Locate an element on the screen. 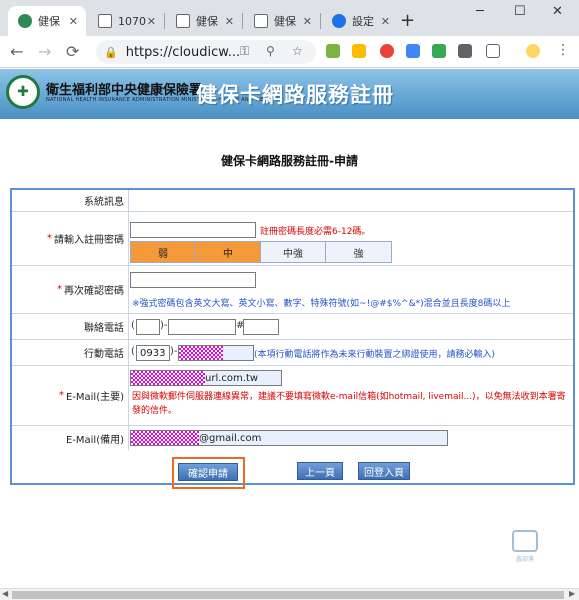  scroll-right-icon: ▶ is located at coordinates (572, 593).